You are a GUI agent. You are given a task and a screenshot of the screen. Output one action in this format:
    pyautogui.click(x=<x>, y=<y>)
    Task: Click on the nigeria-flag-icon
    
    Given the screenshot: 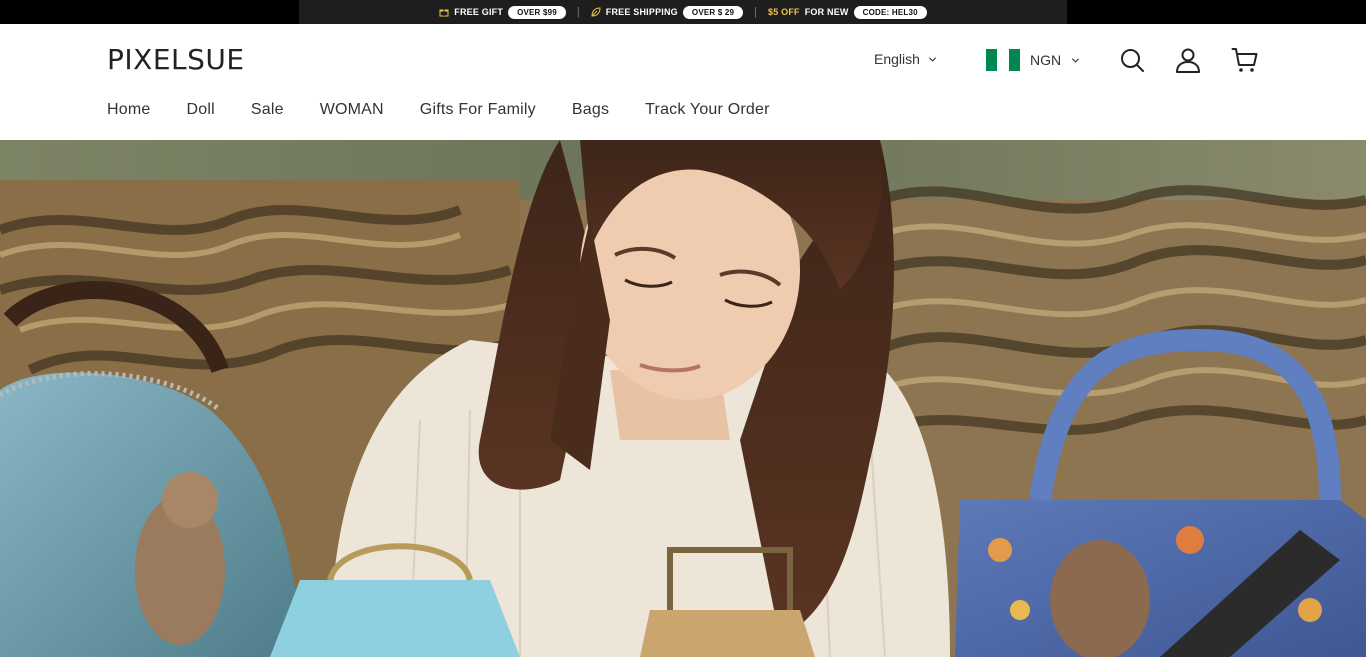 What is the action you would take?
    pyautogui.click(x=1003, y=60)
    